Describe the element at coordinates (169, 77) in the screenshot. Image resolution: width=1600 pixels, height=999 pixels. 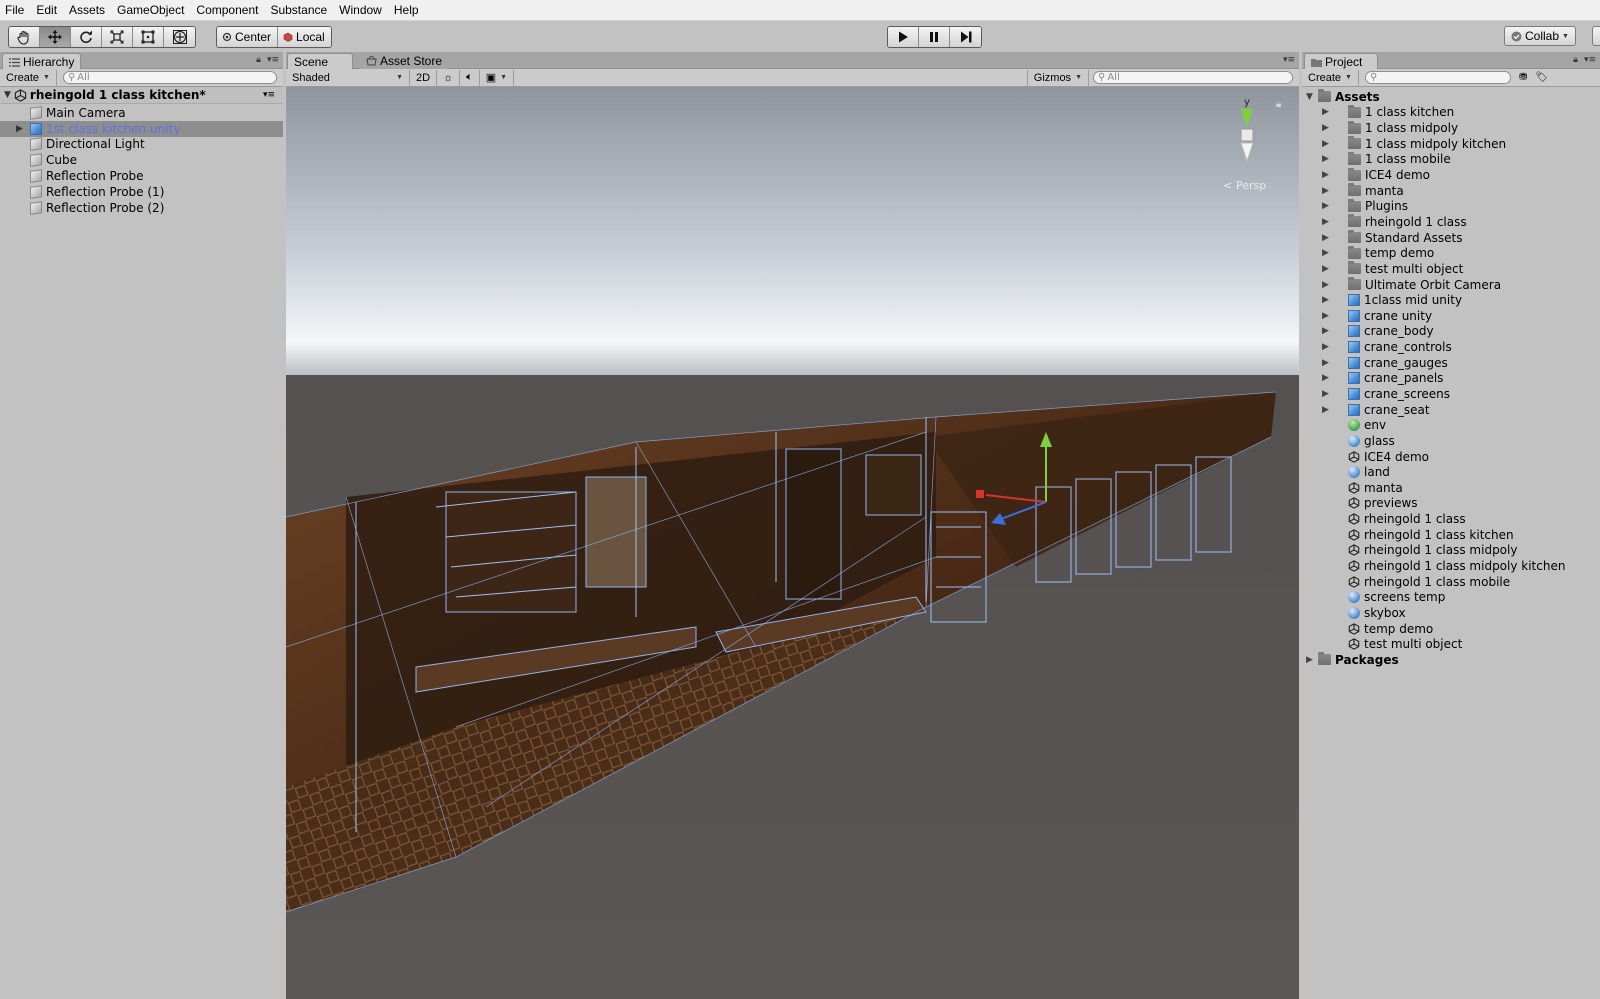
I see `hierarchy-search-input: ⚲ All` at that location.